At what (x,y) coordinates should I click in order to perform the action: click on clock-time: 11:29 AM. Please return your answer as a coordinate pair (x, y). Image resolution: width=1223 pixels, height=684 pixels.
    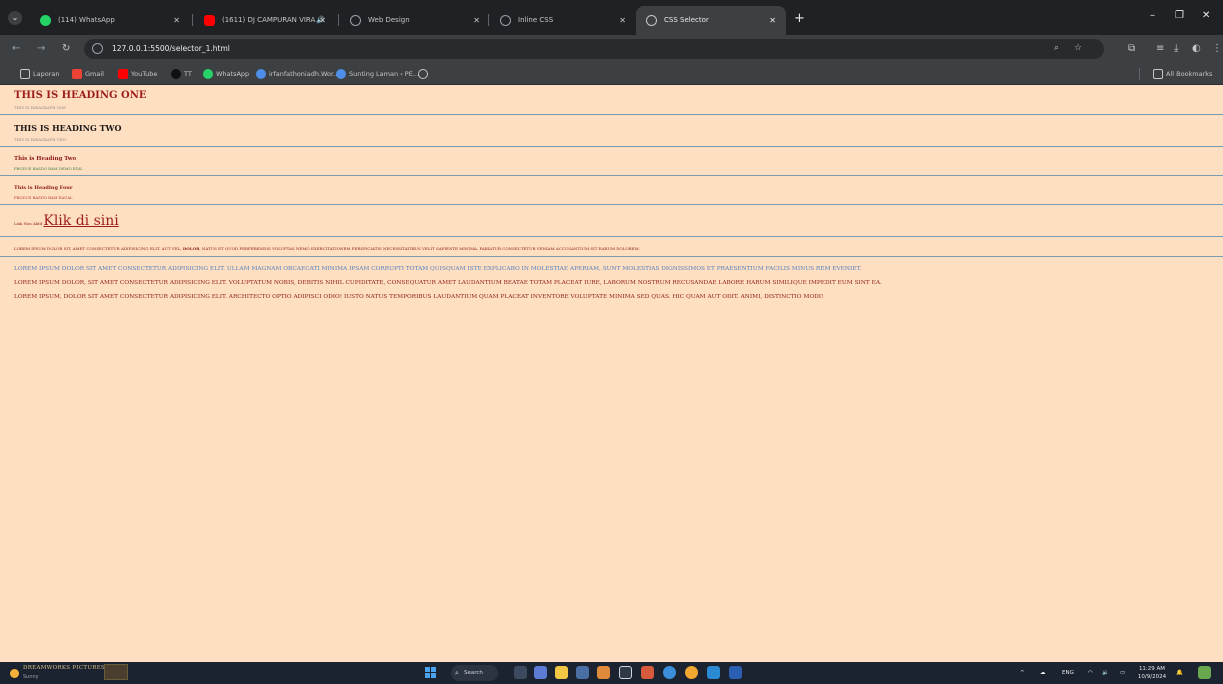
    Looking at the image, I should click on (1152, 669).